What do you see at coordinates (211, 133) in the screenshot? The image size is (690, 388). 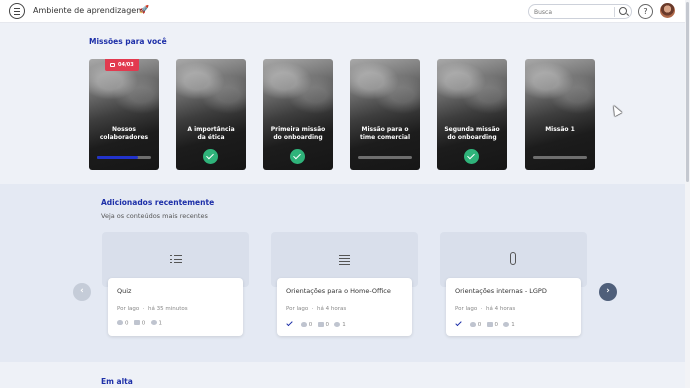 I see `mission-name: A importância da ética` at bounding box center [211, 133].